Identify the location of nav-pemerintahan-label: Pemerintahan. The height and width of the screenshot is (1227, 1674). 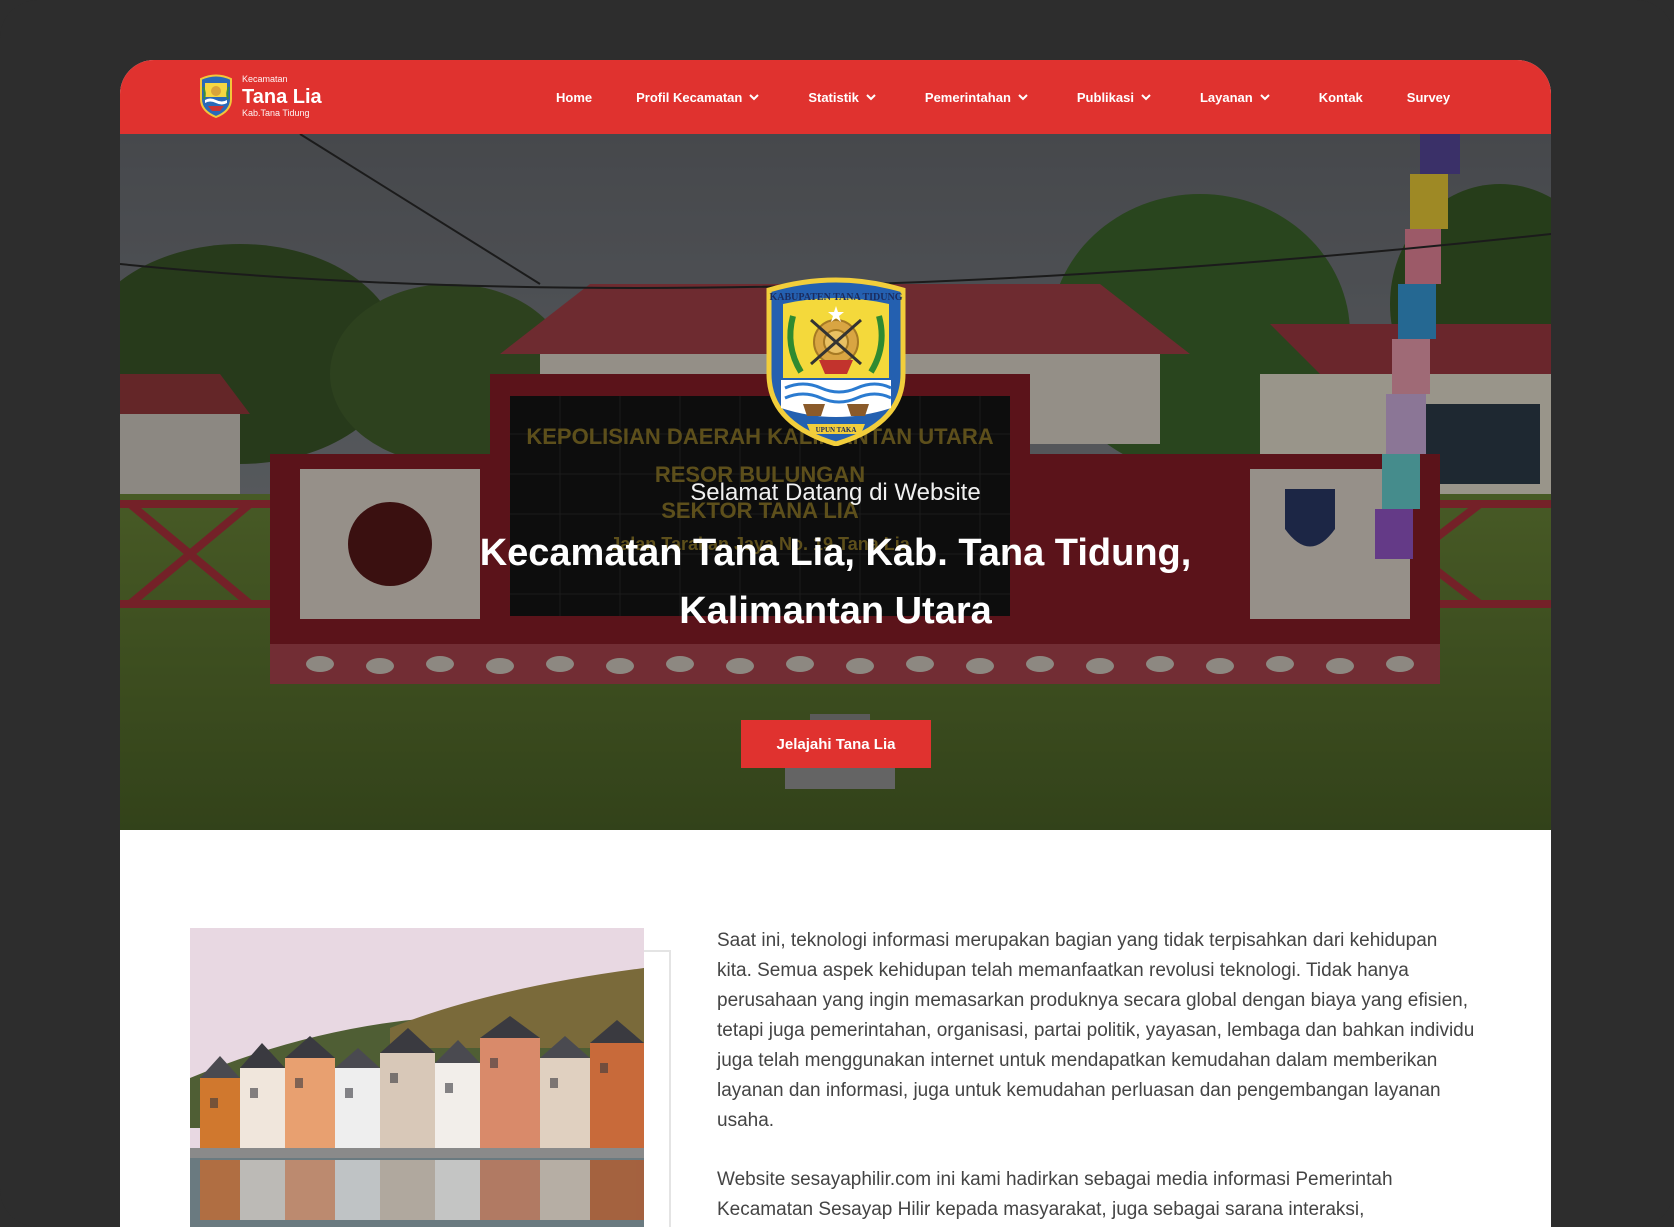
(967, 97).